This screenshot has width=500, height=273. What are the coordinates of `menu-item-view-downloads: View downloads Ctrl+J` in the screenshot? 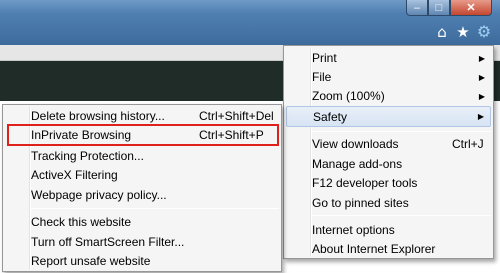 It's located at (388, 144).